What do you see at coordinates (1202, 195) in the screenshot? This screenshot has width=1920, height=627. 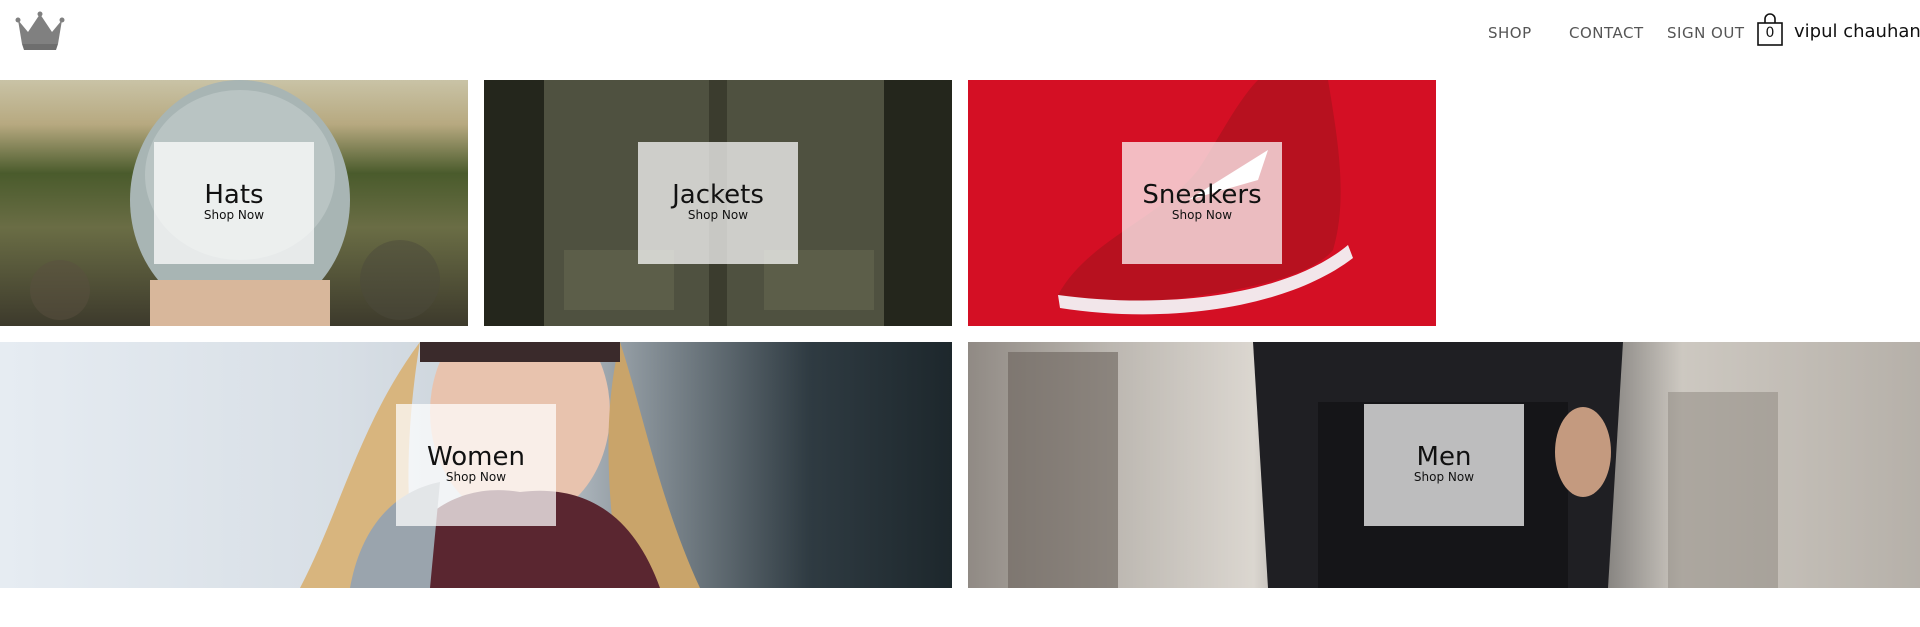 I see `category-title: Sneakers` at bounding box center [1202, 195].